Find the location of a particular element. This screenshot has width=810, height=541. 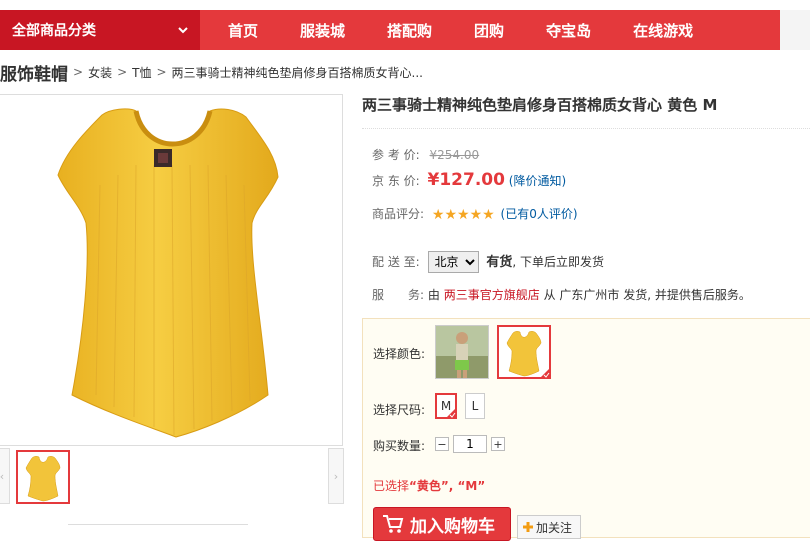

stock-note: , 下单后立即发货 is located at coordinates (558, 262).